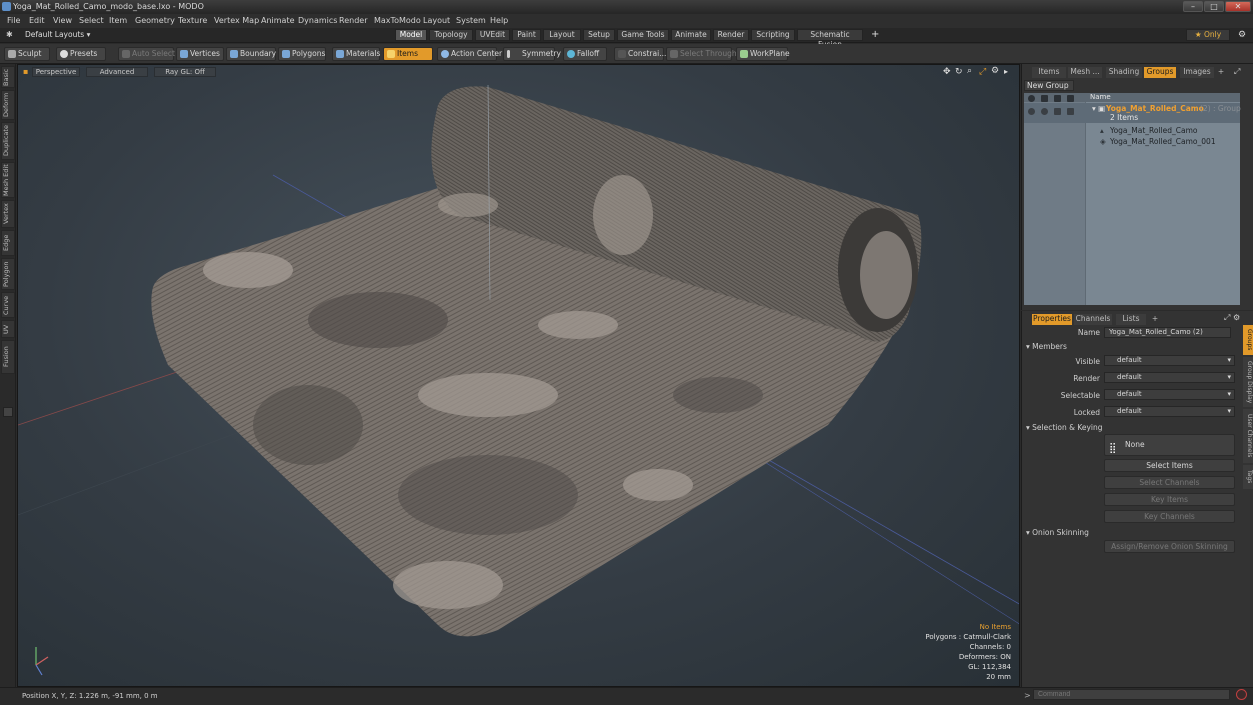 The height and width of the screenshot is (705, 1253). Describe the element at coordinates (982, 72) in the screenshot. I see `fit-view-icon: ⤢` at that location.